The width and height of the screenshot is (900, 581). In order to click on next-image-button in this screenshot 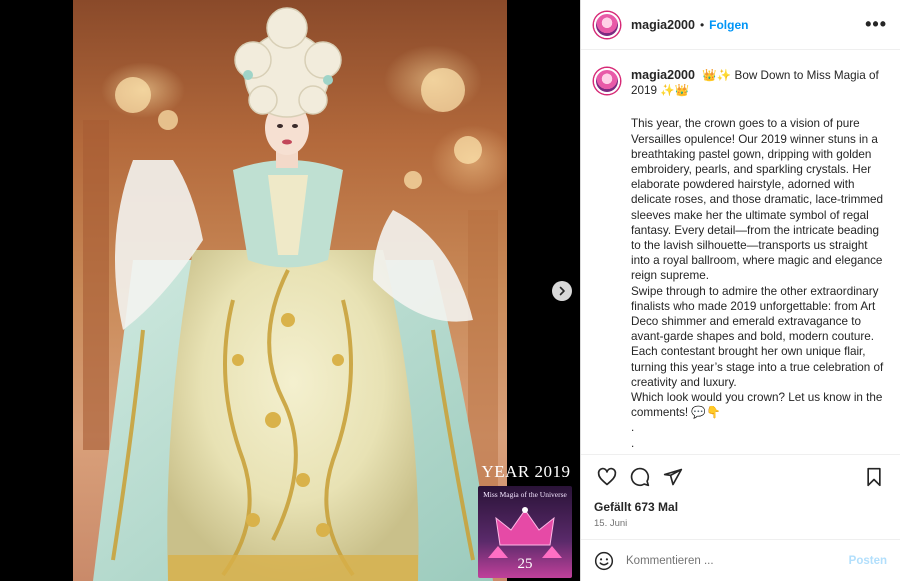, I will do `click(562, 291)`.